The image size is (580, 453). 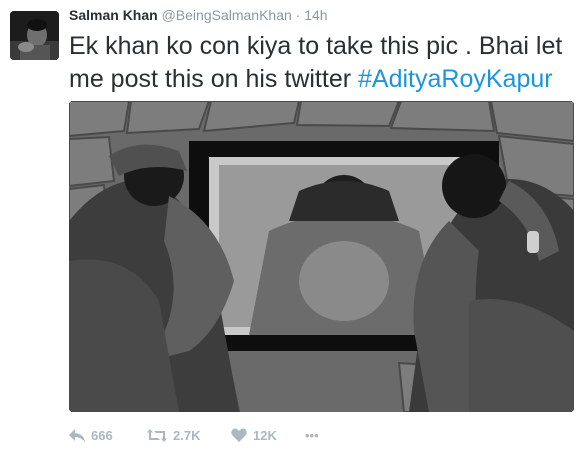 I want to click on more-icon: •••, so click(x=312, y=435).